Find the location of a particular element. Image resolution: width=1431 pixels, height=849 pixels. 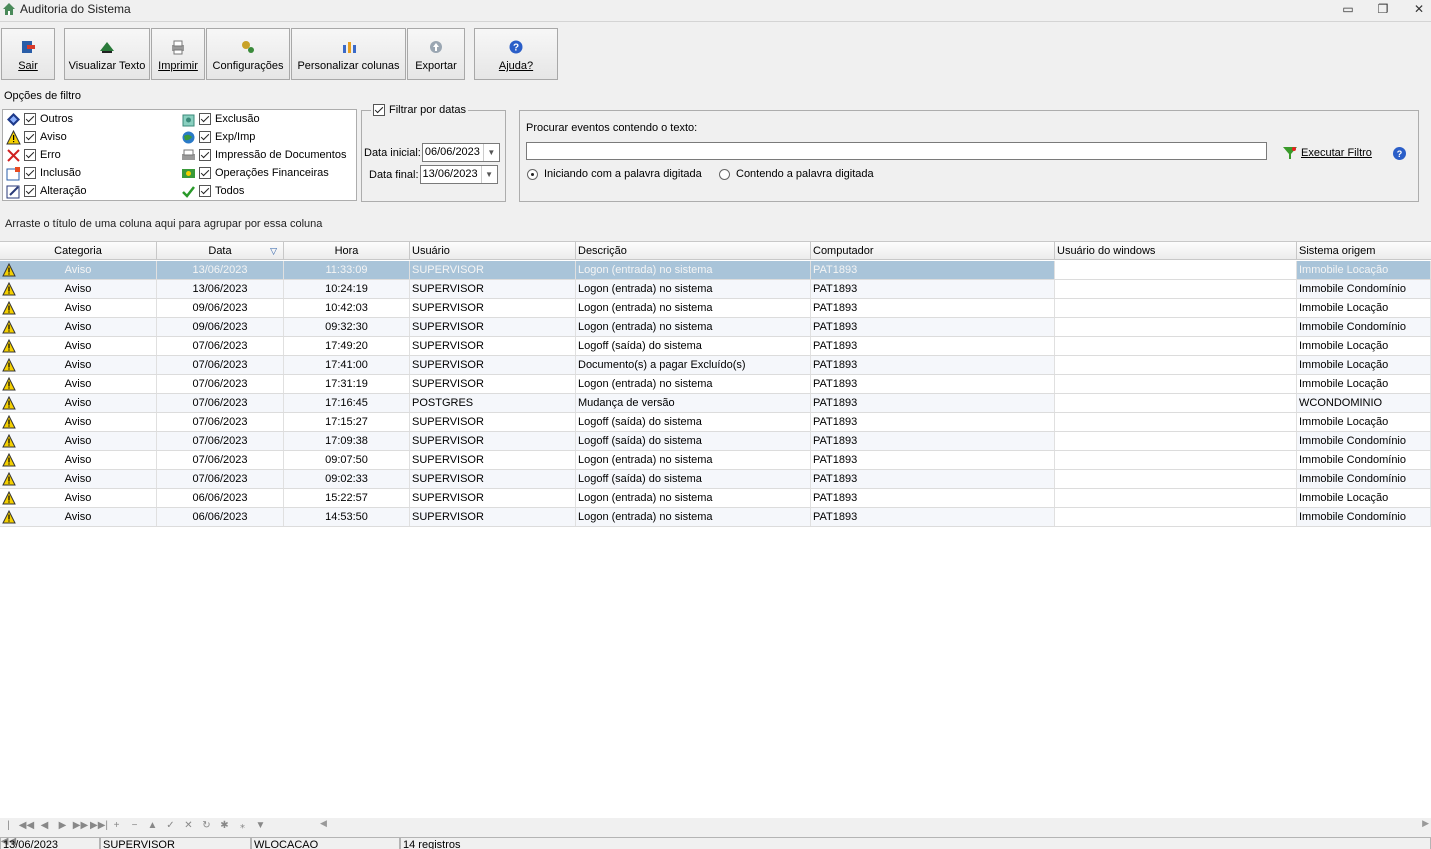

view-text-button: Visualizar Texto is located at coordinates (107, 54).